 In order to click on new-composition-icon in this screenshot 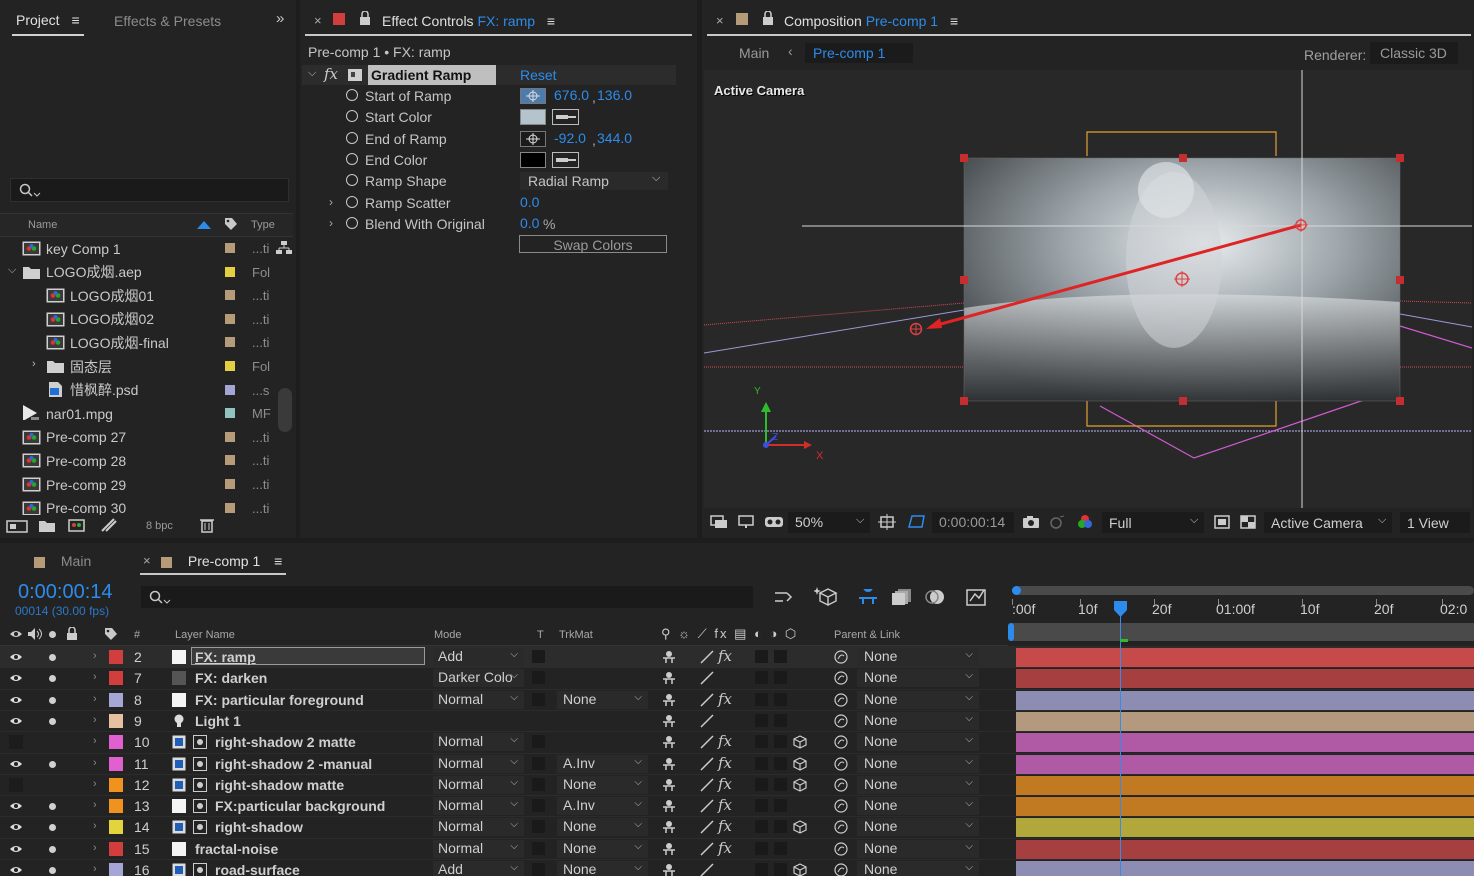, I will do `click(77, 525)`.